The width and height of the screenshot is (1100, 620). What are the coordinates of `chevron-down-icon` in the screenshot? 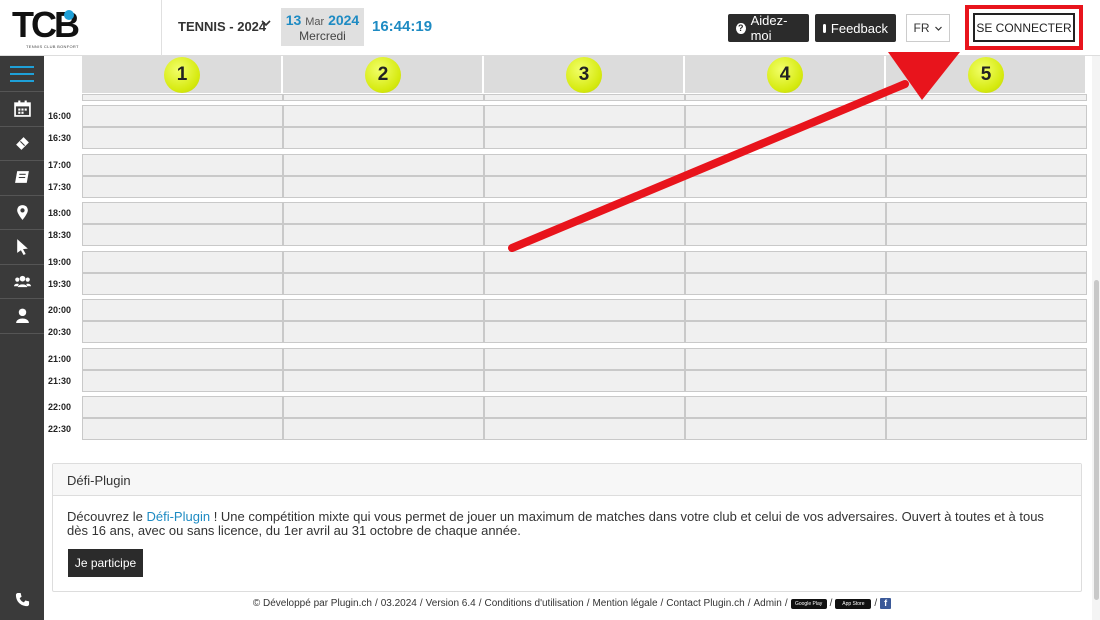 It's located at (266, 24).